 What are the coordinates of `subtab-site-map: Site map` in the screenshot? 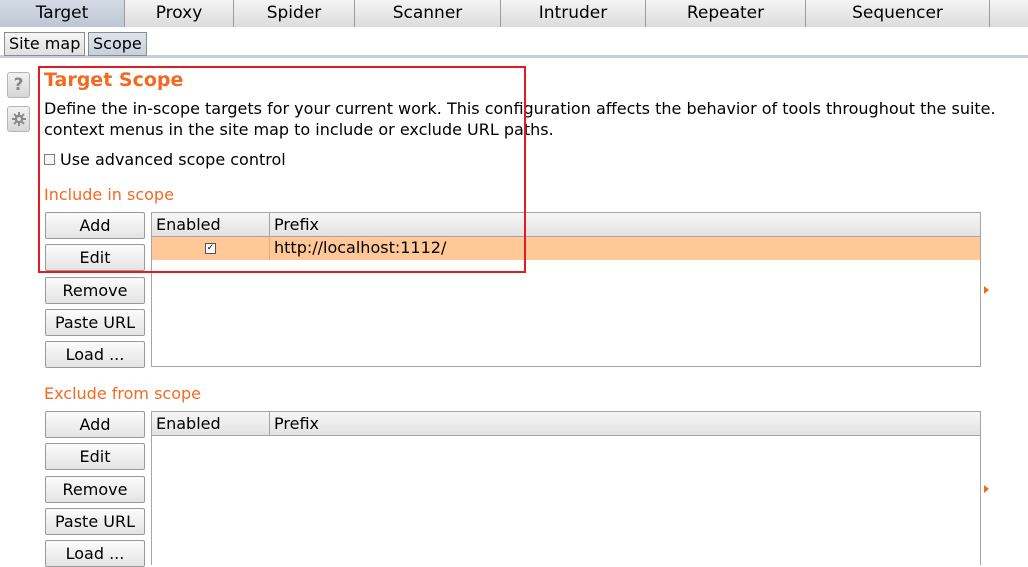 It's located at (45, 44).